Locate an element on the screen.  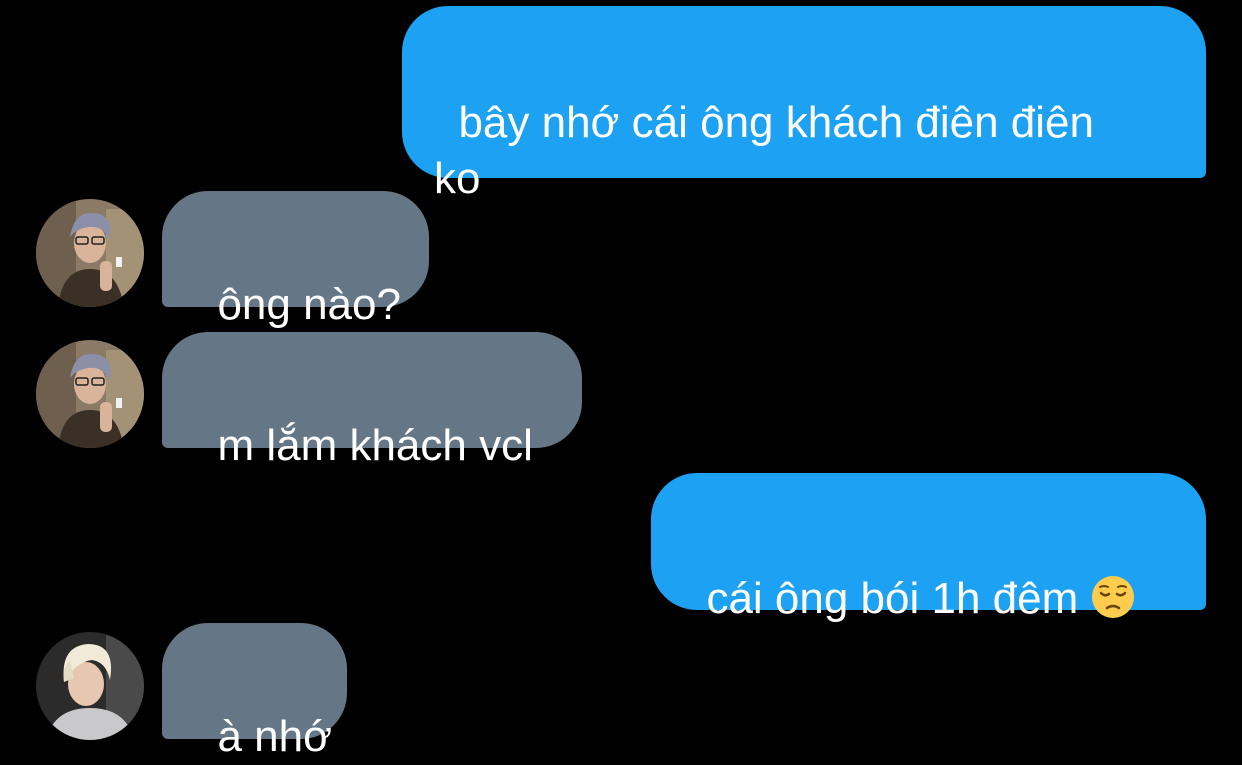
message-text: à nhớ is located at coordinates (274, 736).